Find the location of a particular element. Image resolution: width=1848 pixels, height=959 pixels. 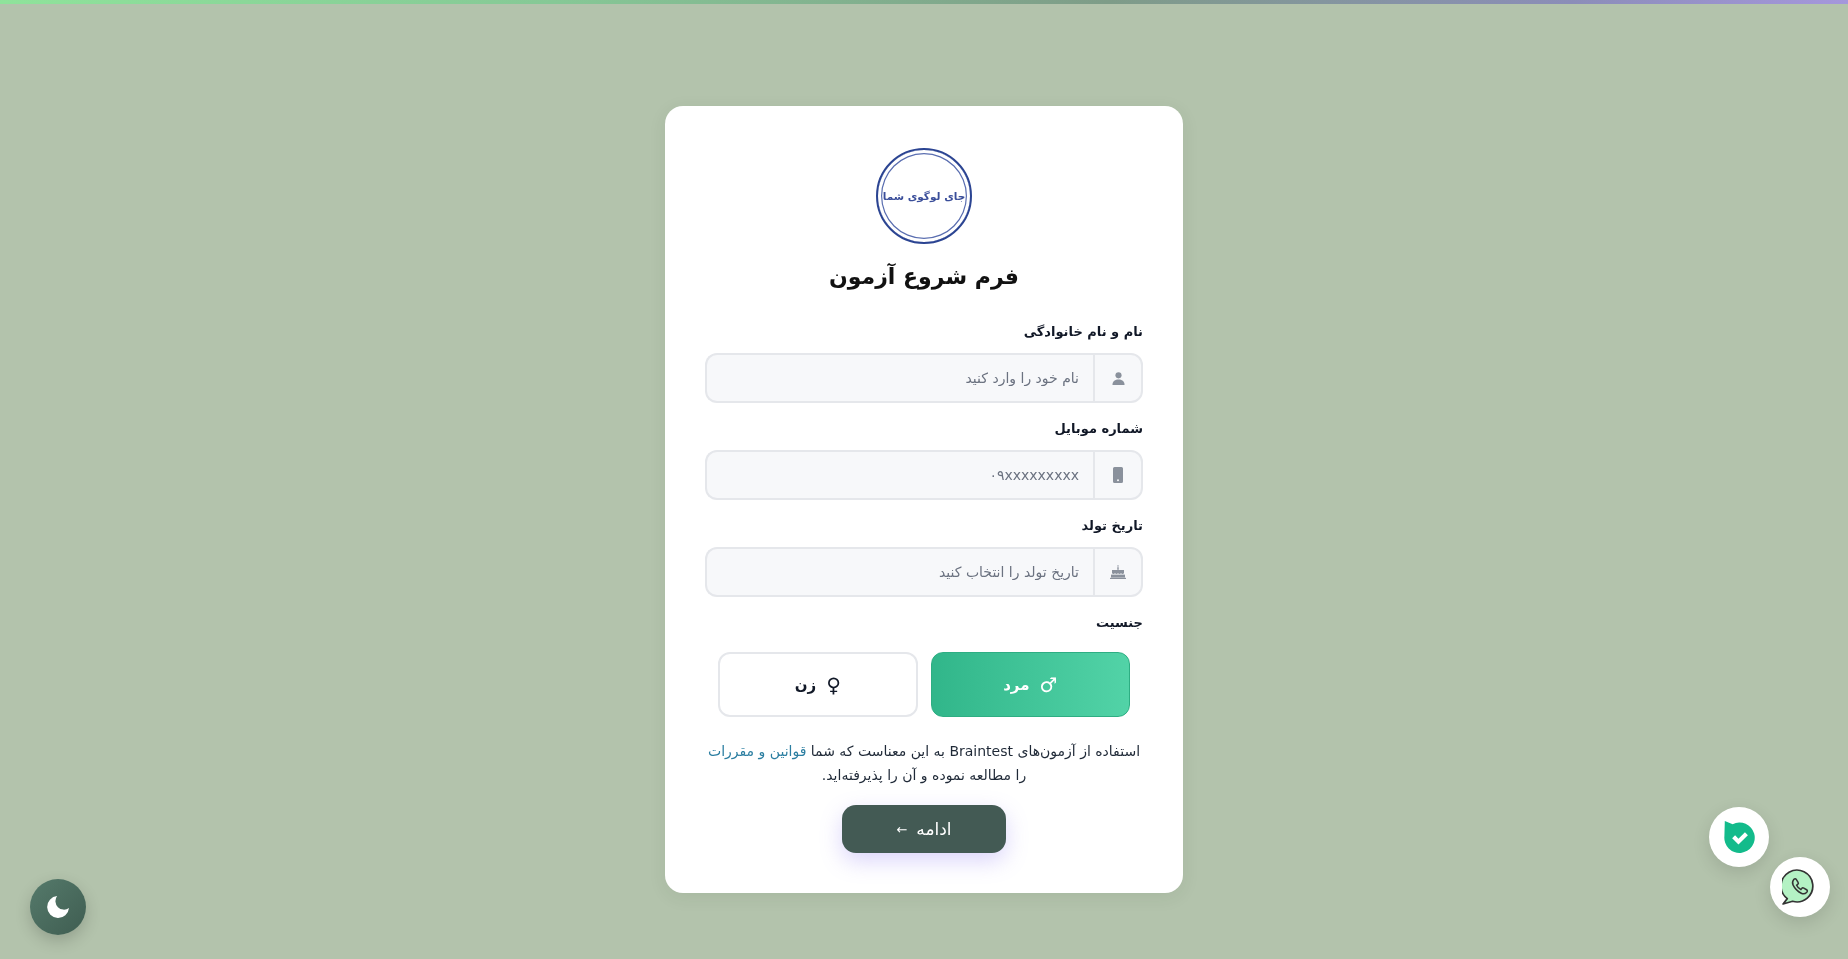

birthdate-input-field: تاریخ تولد را انتخاب کنید is located at coordinates (899, 572).